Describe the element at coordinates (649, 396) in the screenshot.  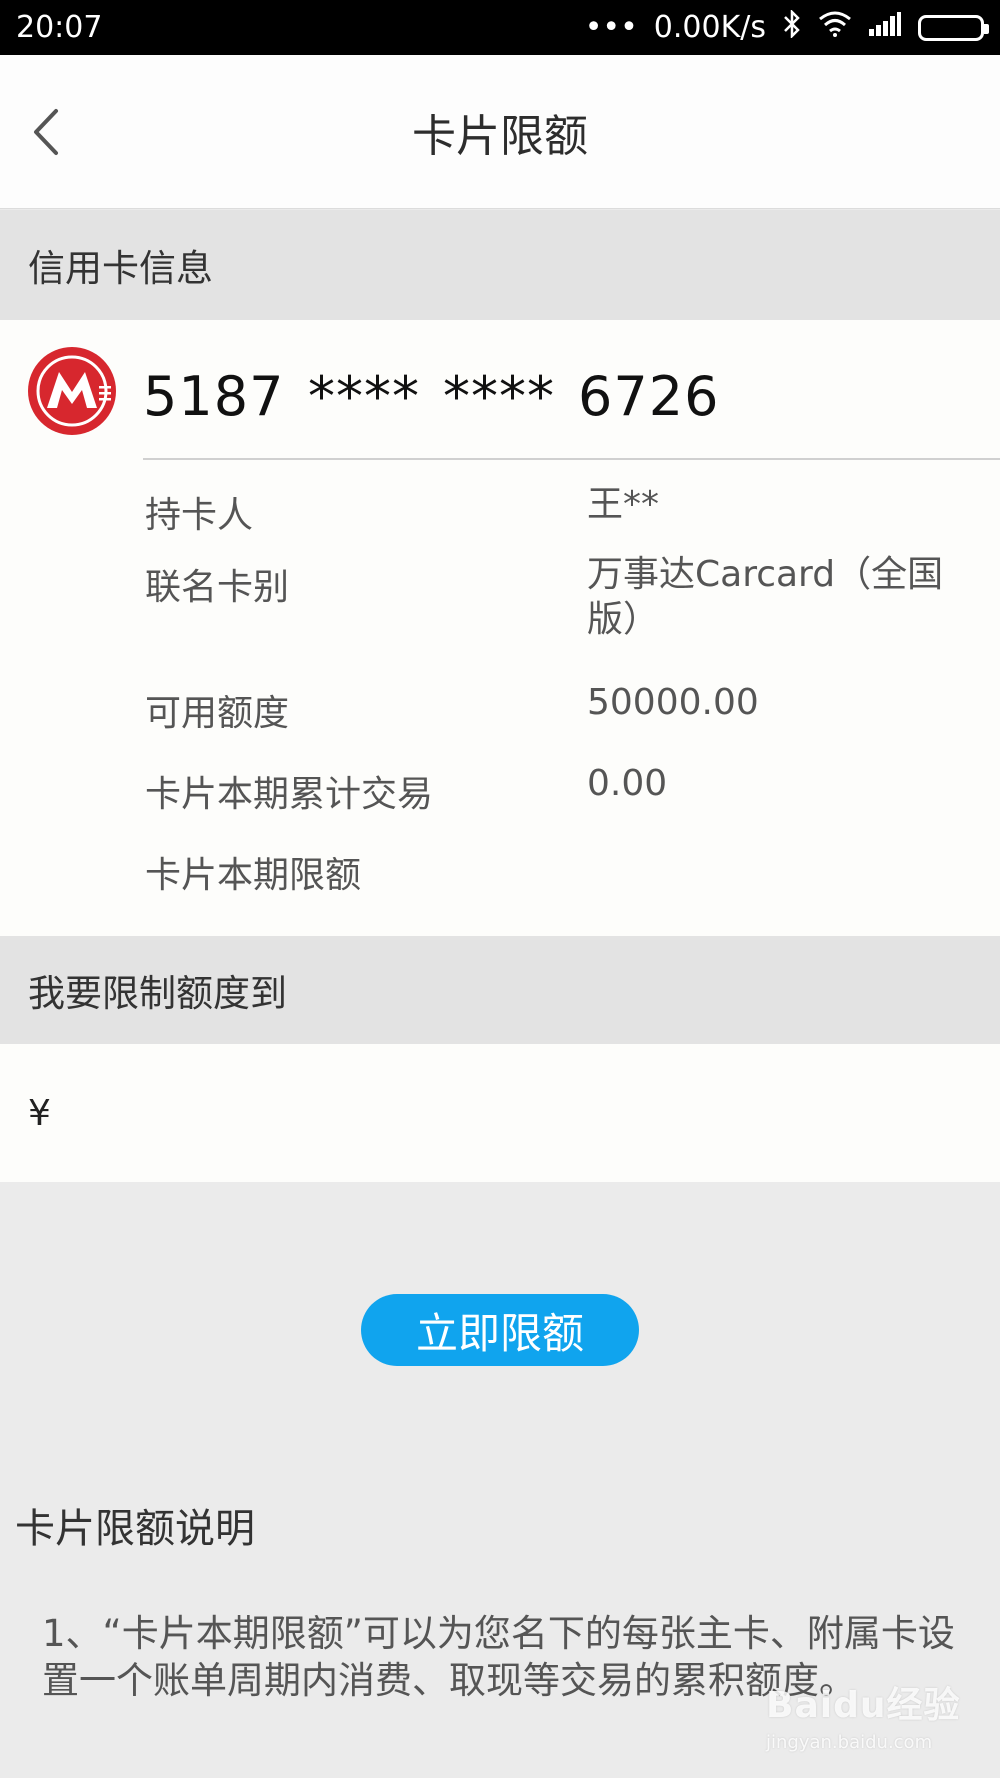
I see `card-number-group: 6726` at that location.